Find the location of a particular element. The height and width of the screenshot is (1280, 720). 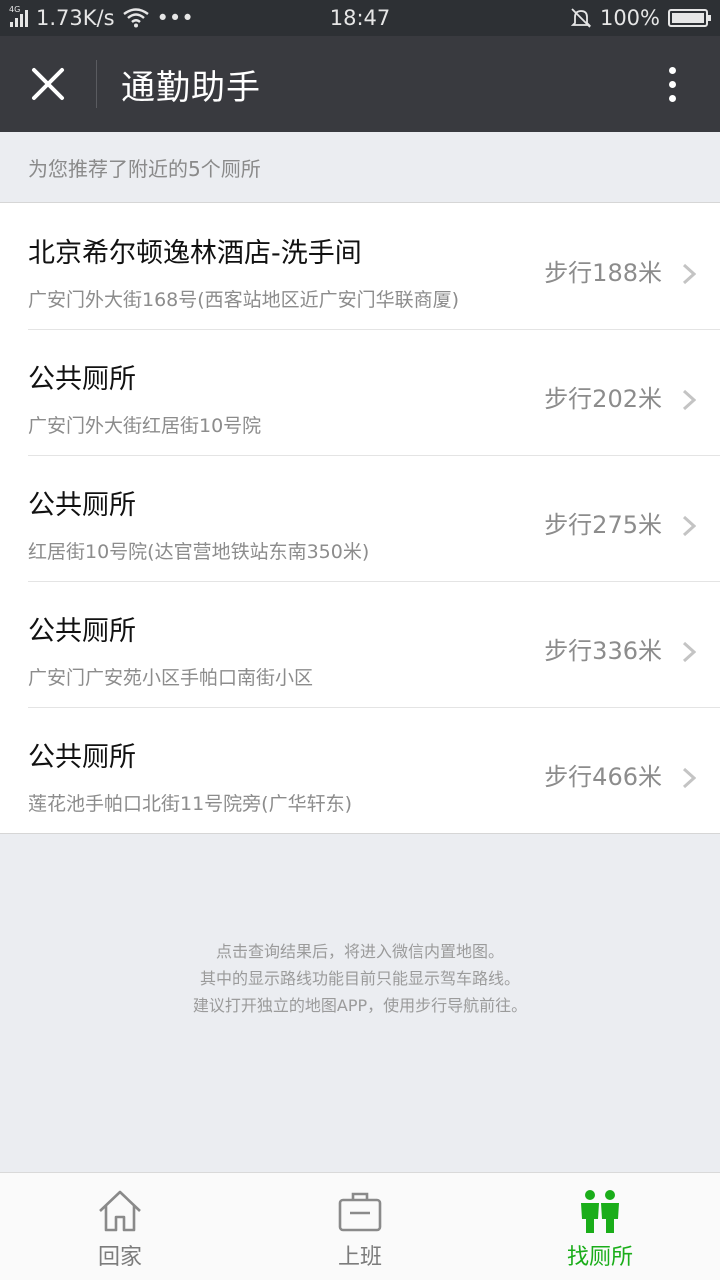

network-type: 4G is located at coordinates (15, 9).